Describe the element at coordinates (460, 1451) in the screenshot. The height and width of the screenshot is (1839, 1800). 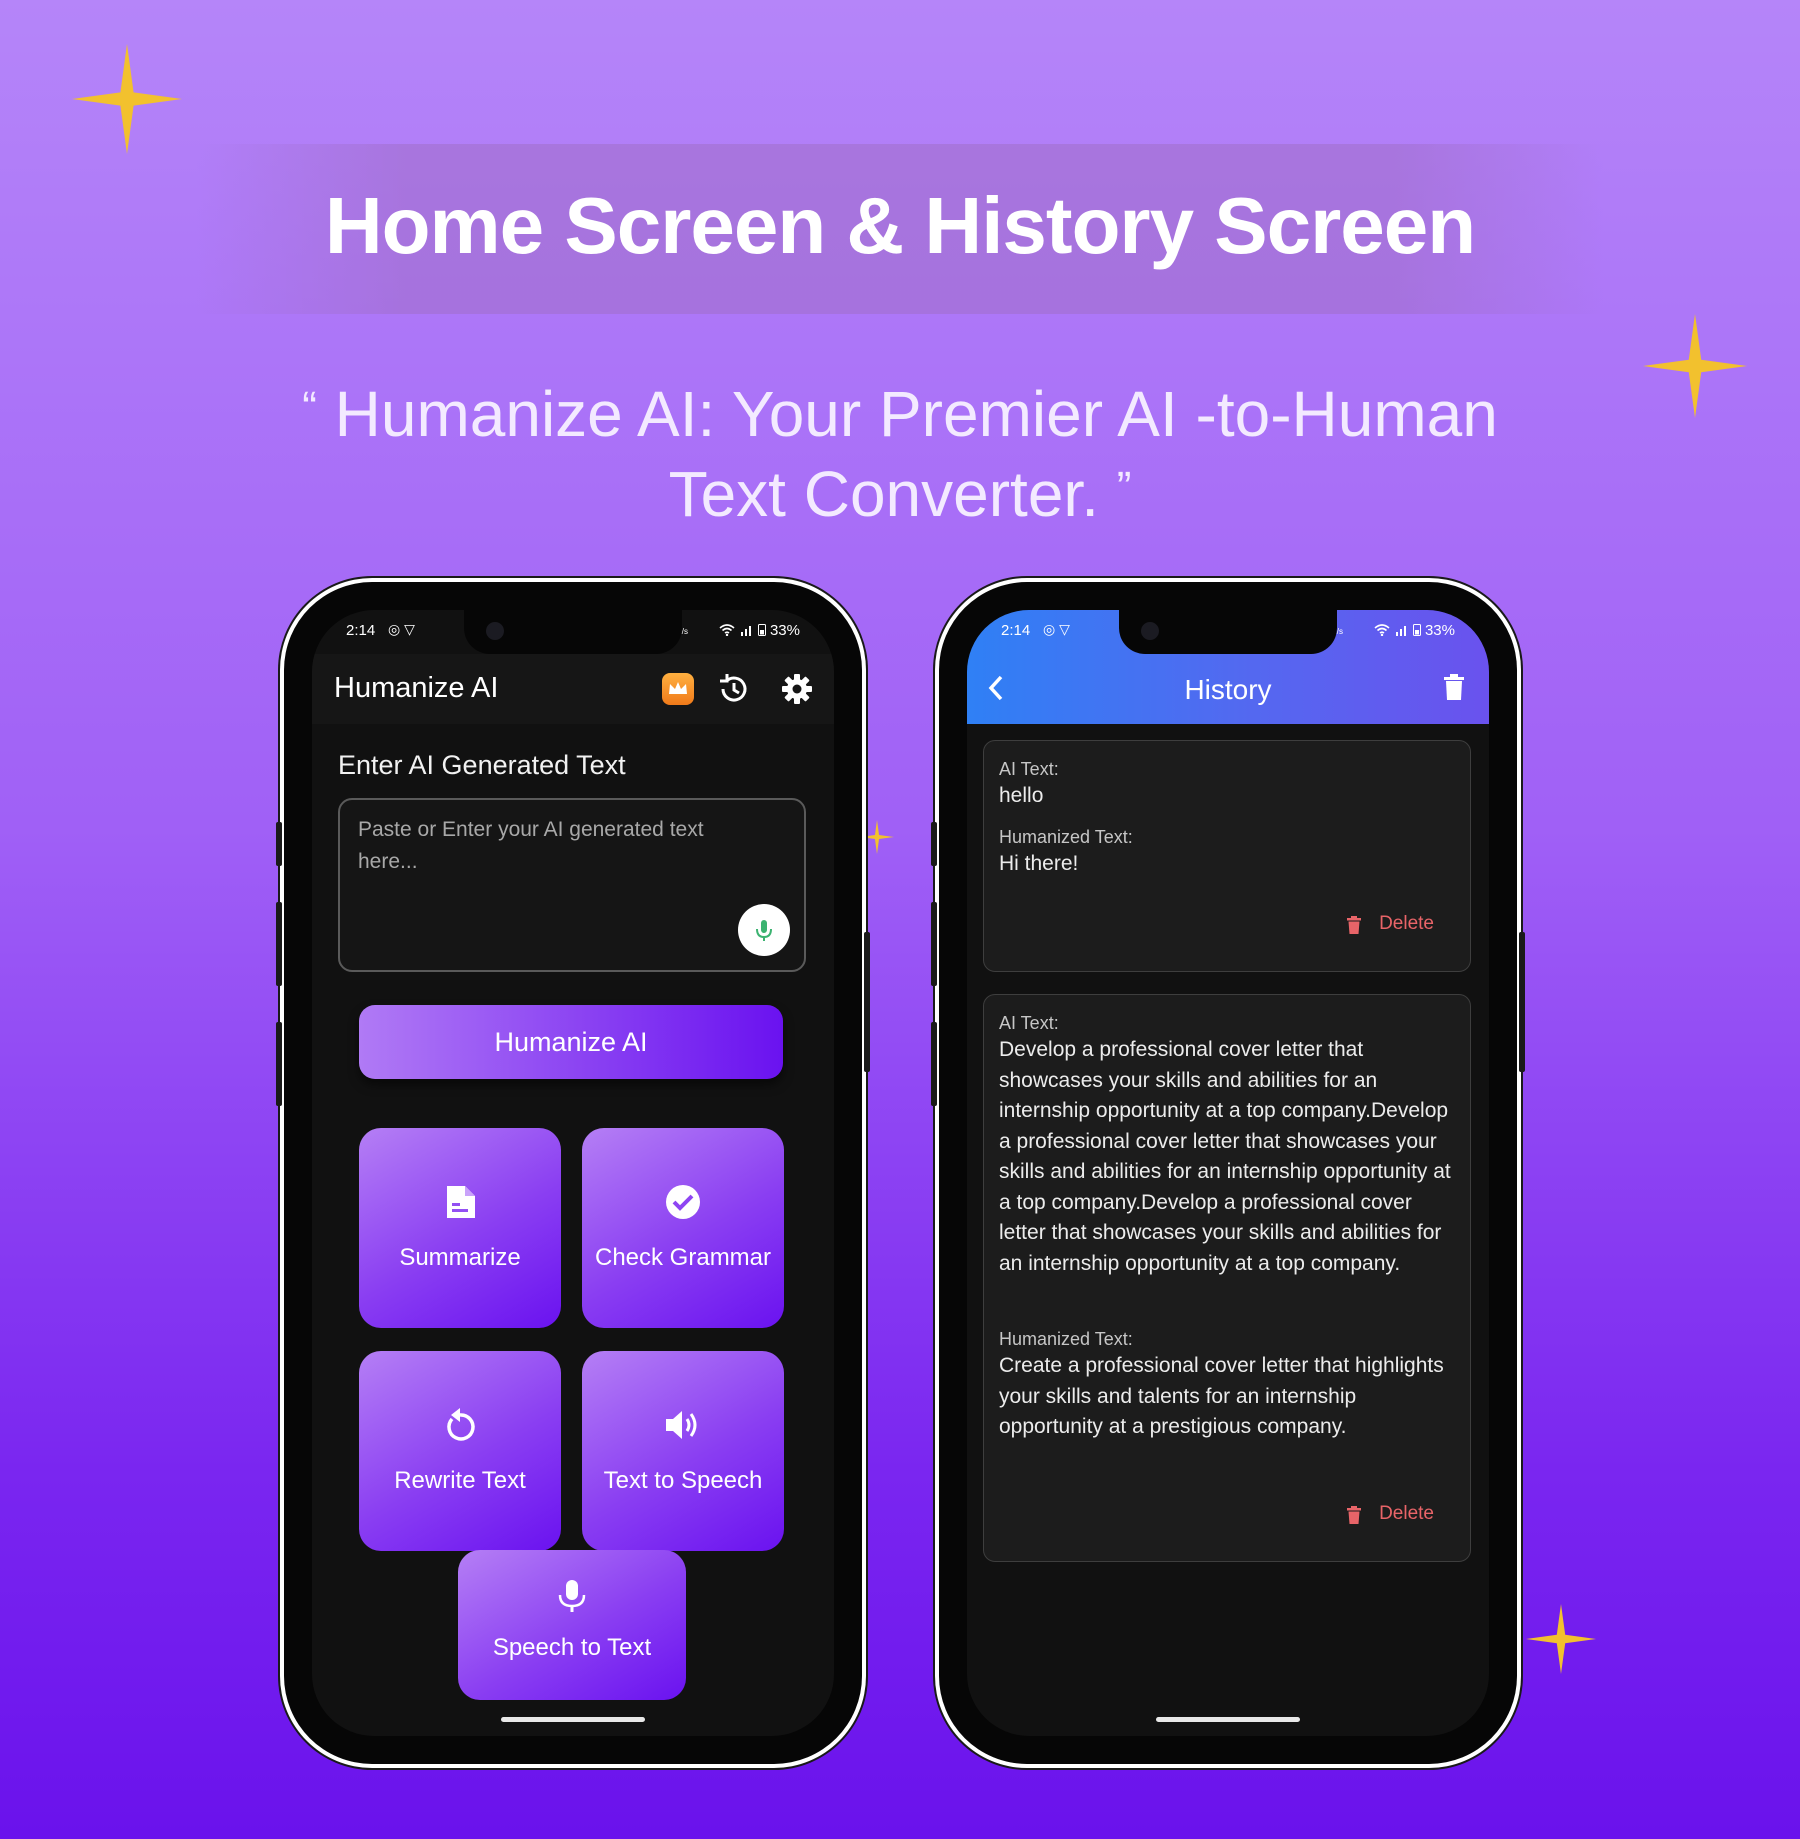
I see `rewrite-text-tile: Rewrite Text` at that location.